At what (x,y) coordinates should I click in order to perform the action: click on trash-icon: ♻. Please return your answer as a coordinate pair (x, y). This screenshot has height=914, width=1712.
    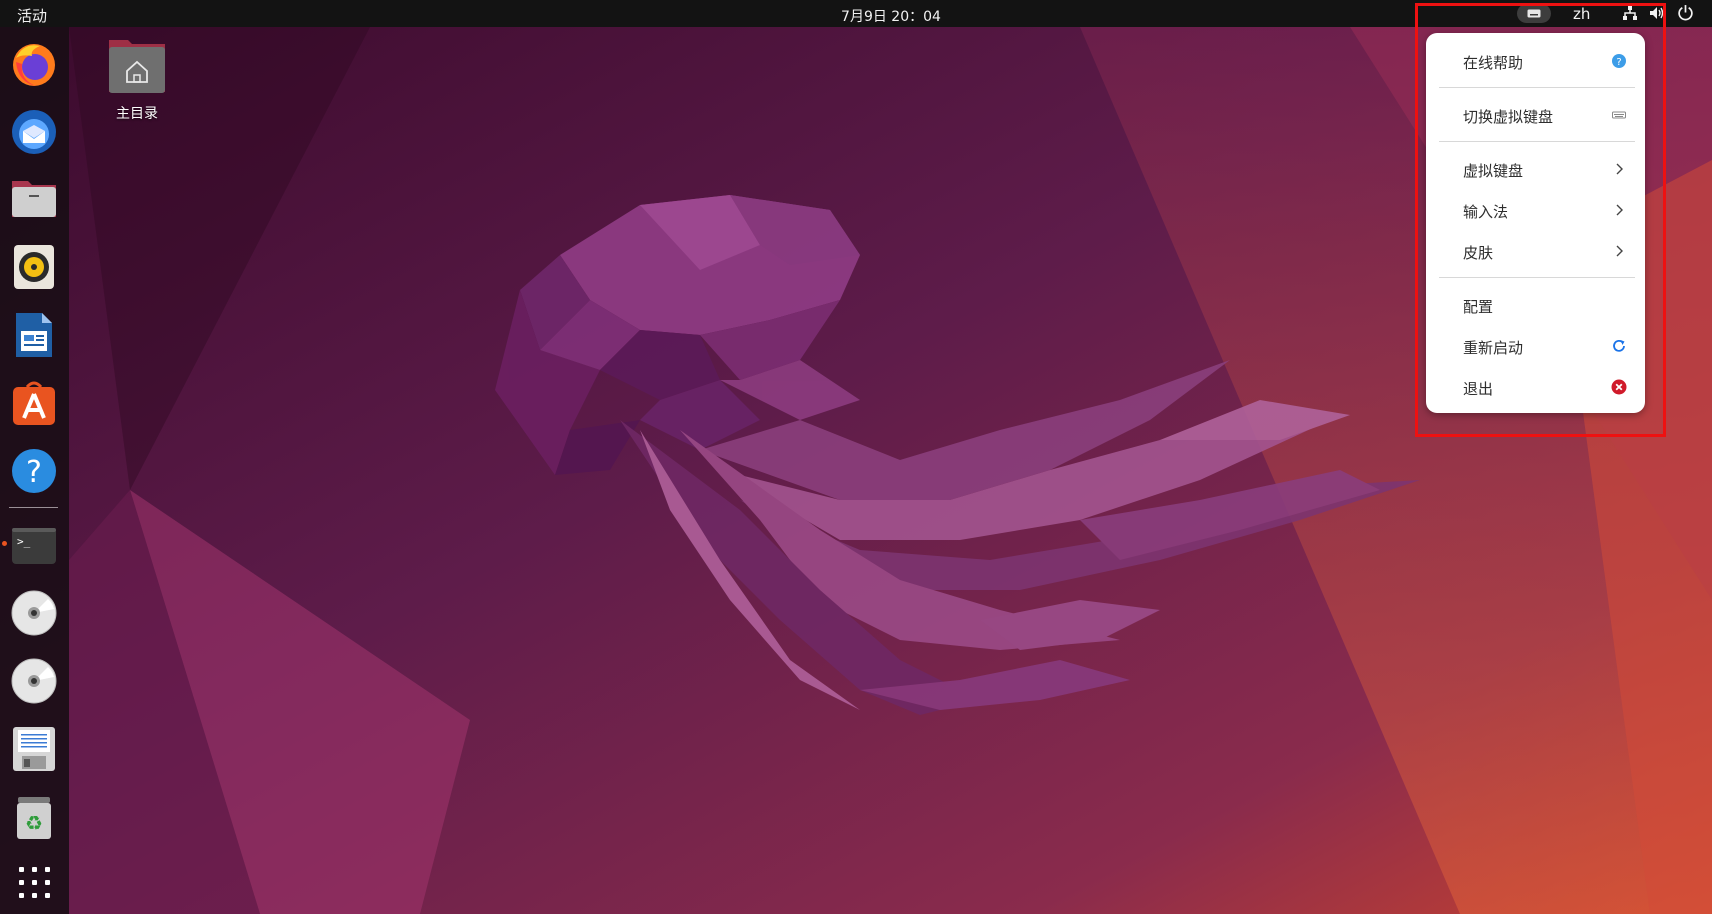
    Looking at the image, I should click on (34, 818).